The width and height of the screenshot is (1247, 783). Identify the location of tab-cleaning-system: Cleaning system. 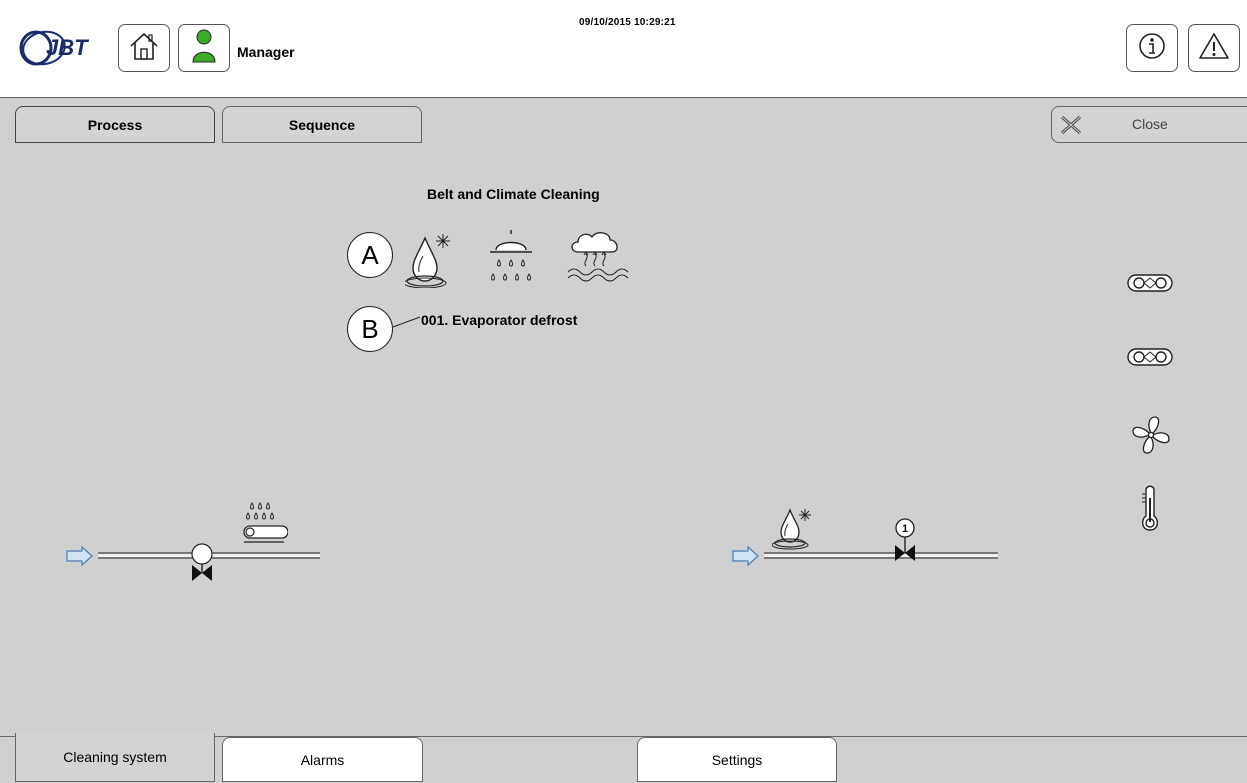
(115, 757).